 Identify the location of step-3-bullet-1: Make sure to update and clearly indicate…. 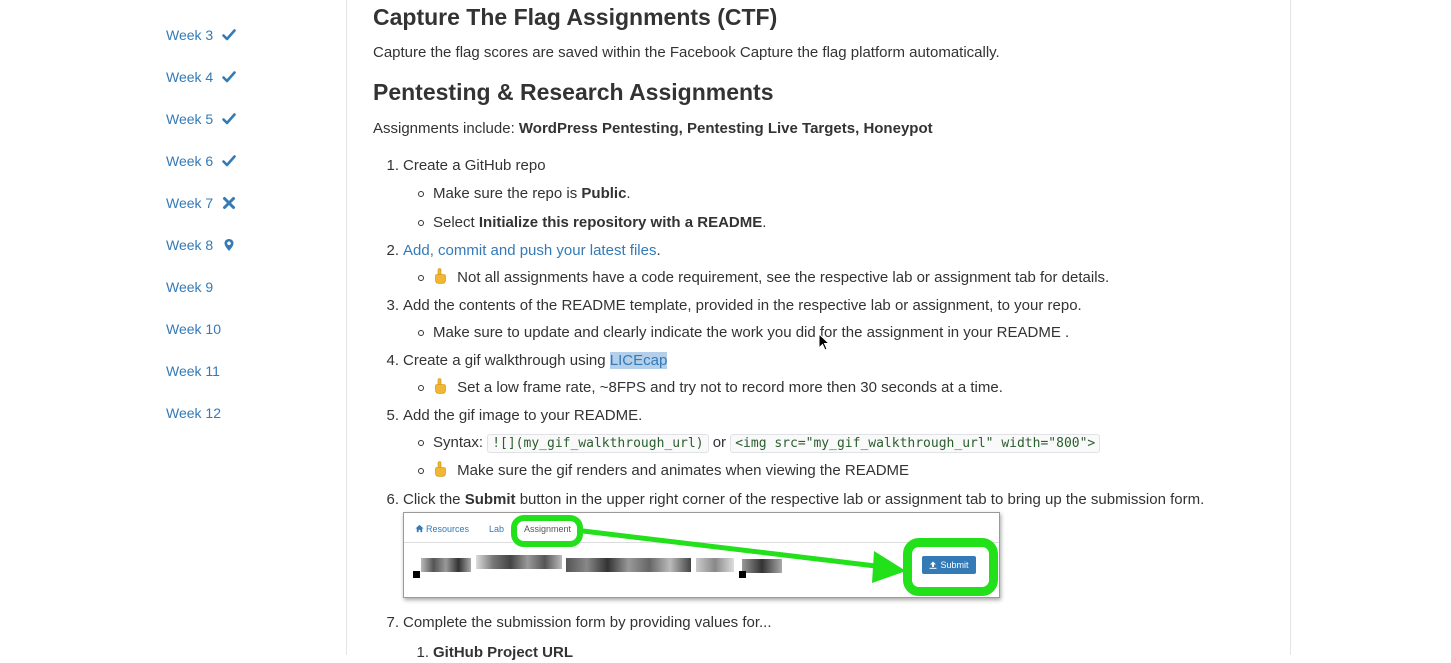
(751, 332).